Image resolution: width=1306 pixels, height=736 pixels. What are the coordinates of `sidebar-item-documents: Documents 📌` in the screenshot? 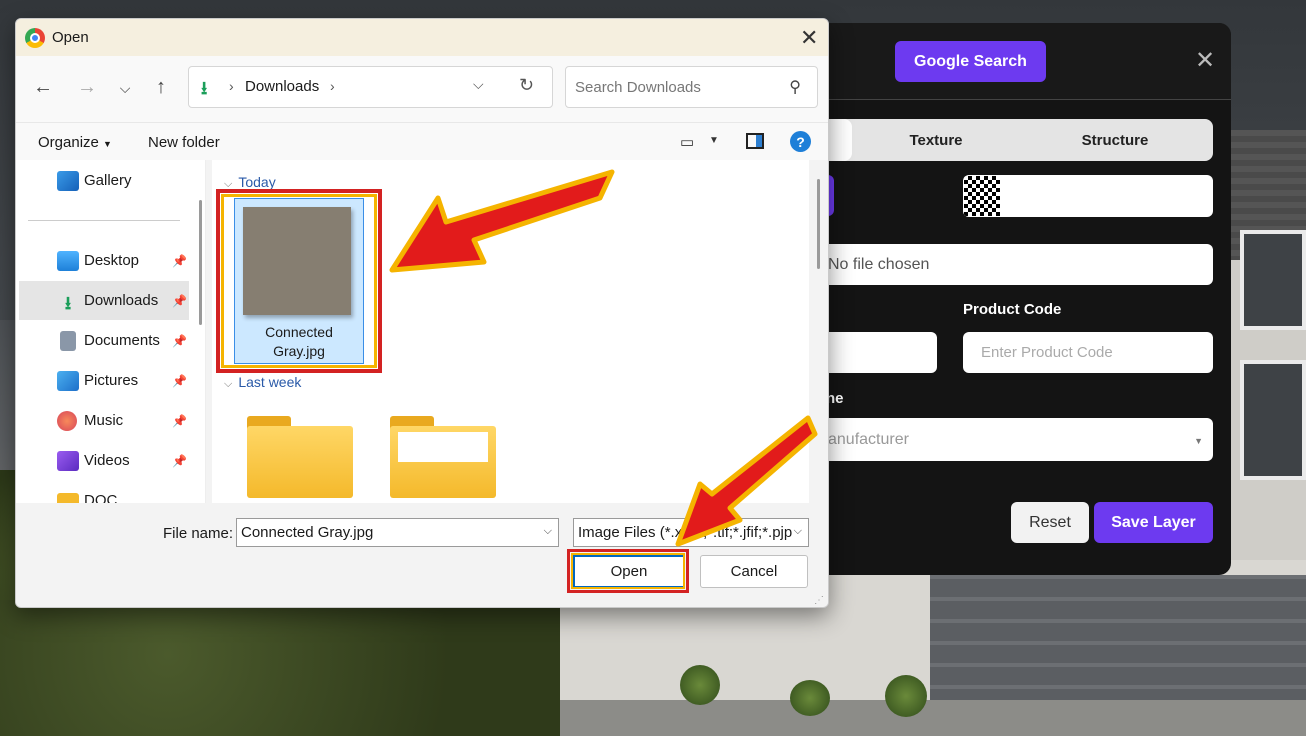 It's located at (104, 340).